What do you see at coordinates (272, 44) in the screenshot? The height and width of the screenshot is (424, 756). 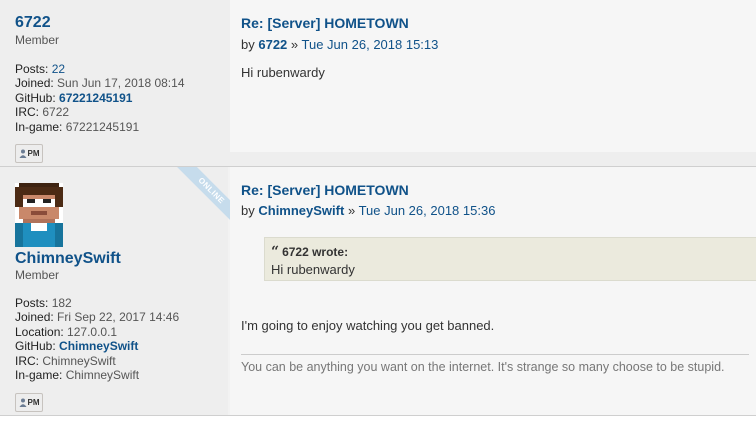 I see `author-link: 6722` at bounding box center [272, 44].